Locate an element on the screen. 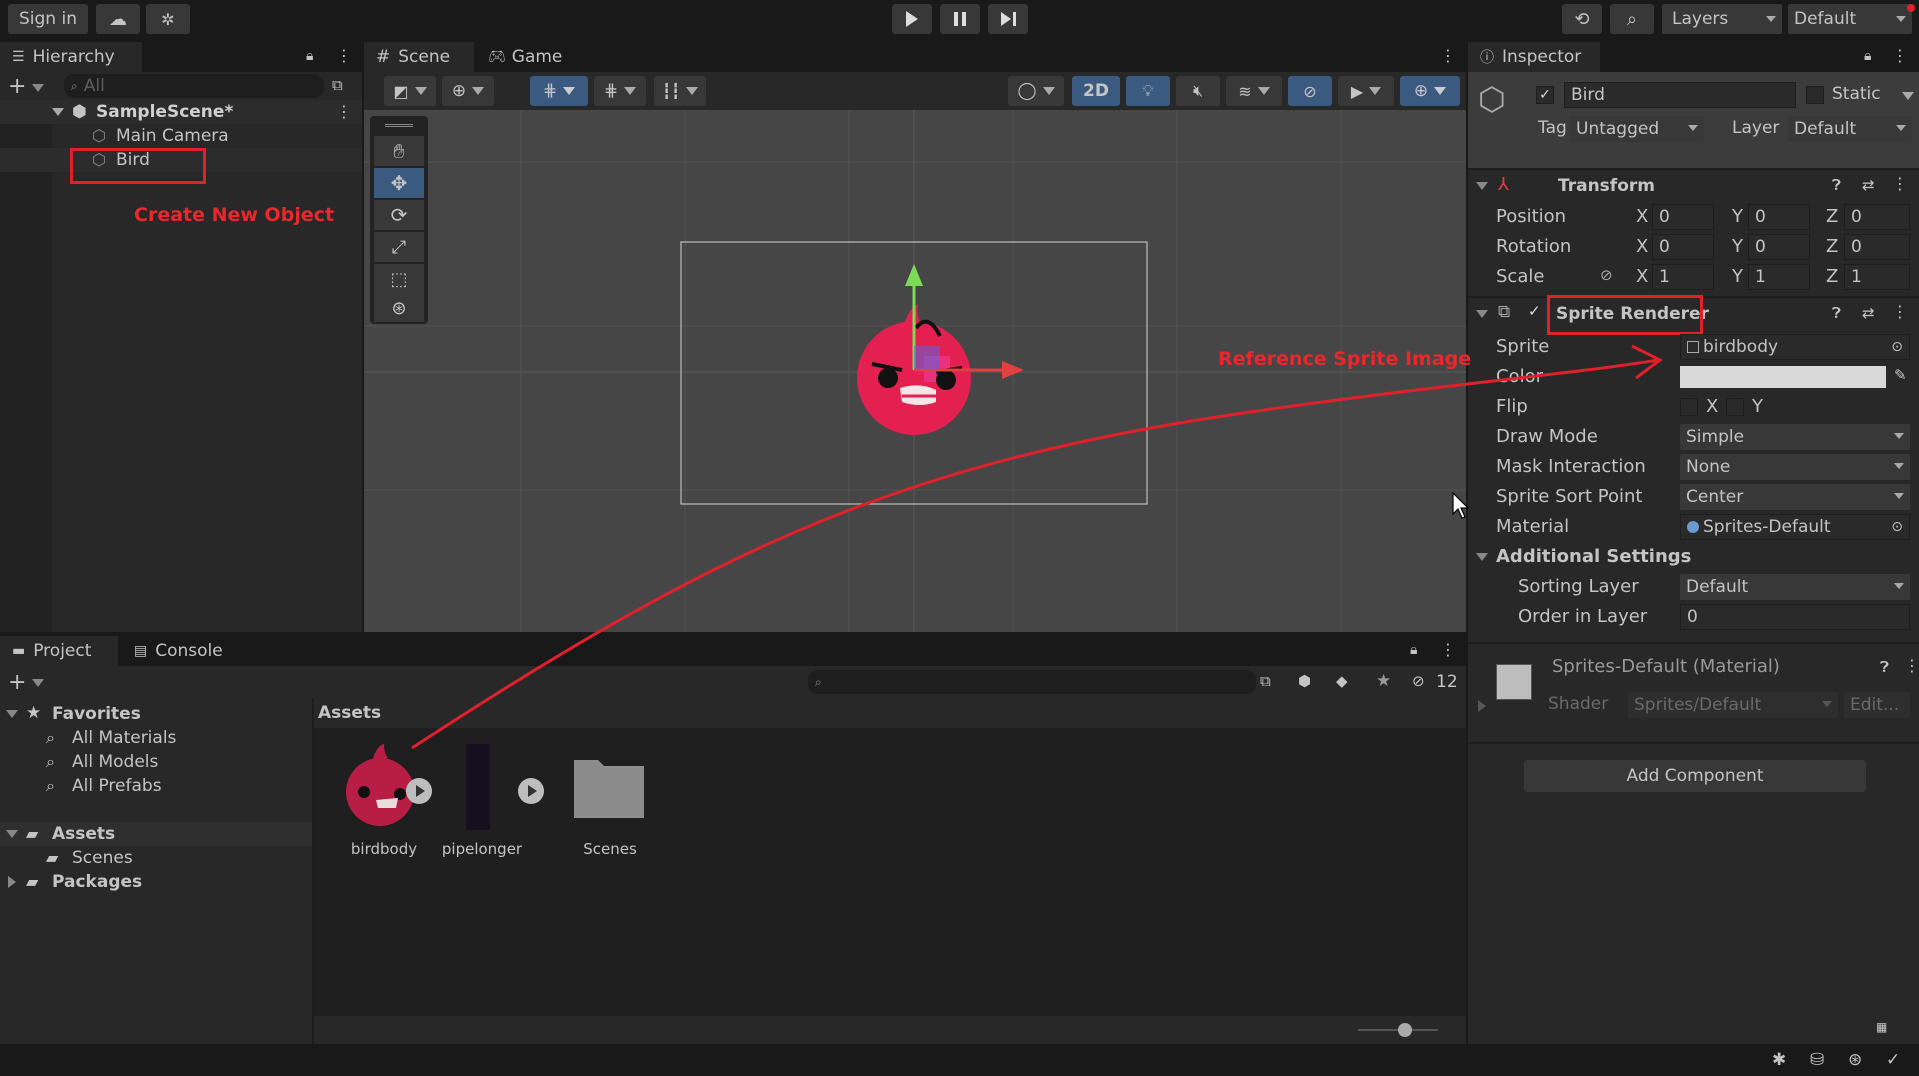 This screenshot has width=1919, height=1076. layers-dropdown: Layers is located at coordinates (1722, 19).